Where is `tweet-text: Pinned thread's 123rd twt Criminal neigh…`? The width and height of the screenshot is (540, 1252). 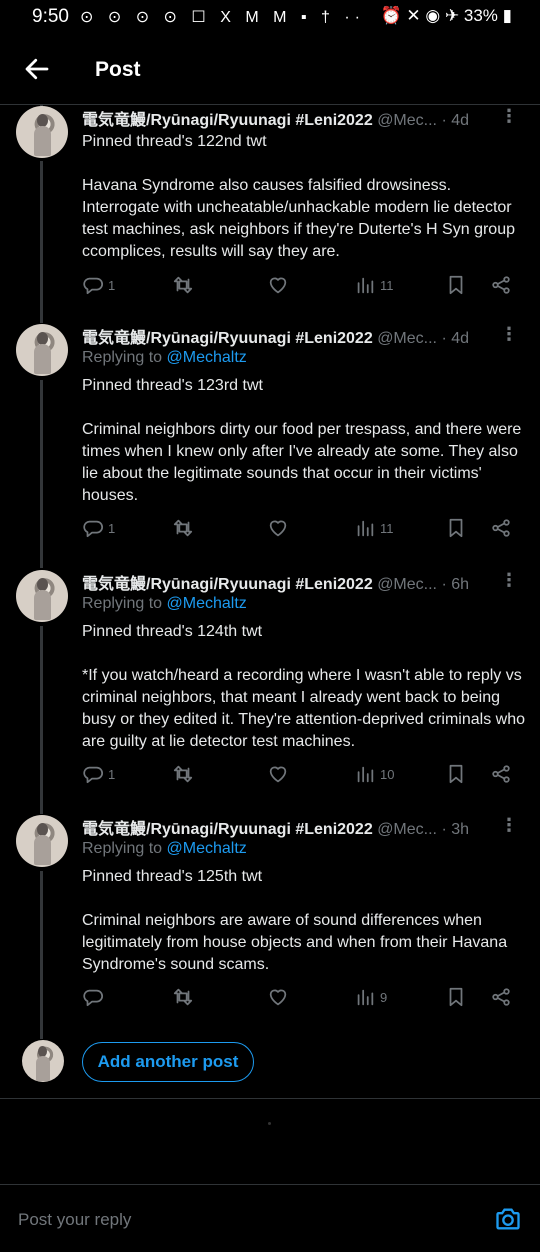
tweet-text: Pinned thread's 123rd twt Criminal neigh… is located at coordinates (302, 440).